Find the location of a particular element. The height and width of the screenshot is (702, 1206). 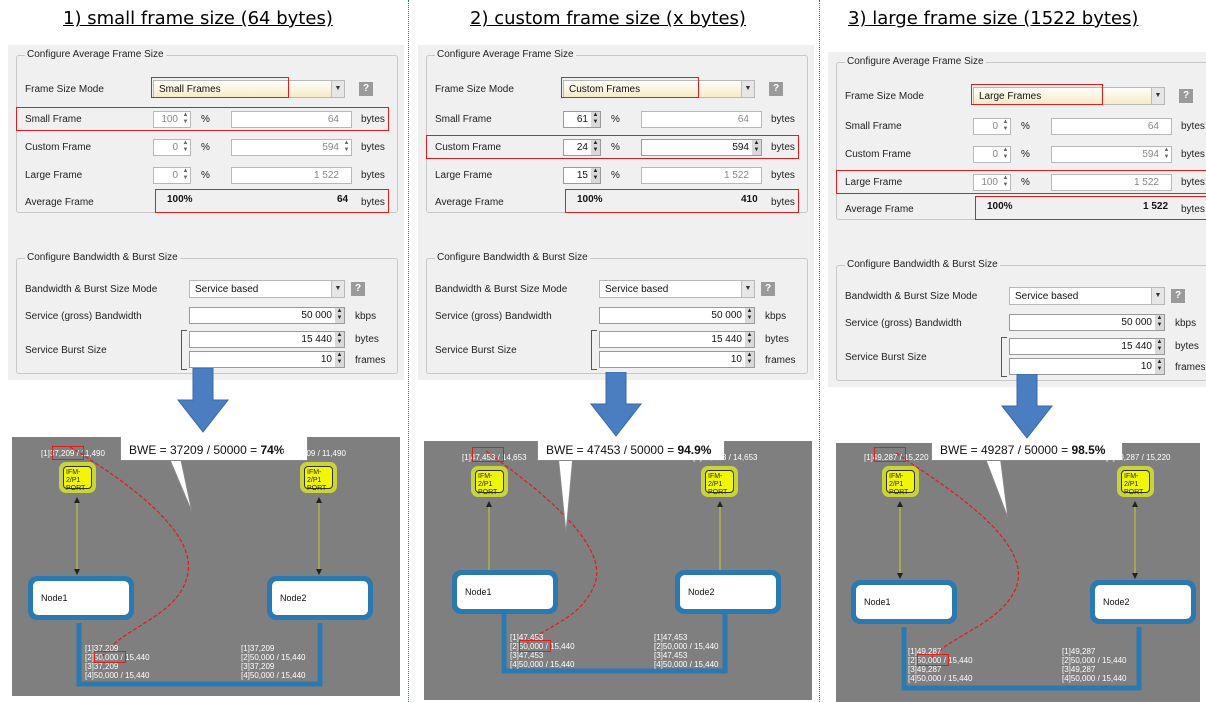

large-frame-label: Large Frame is located at coordinates (464, 175).